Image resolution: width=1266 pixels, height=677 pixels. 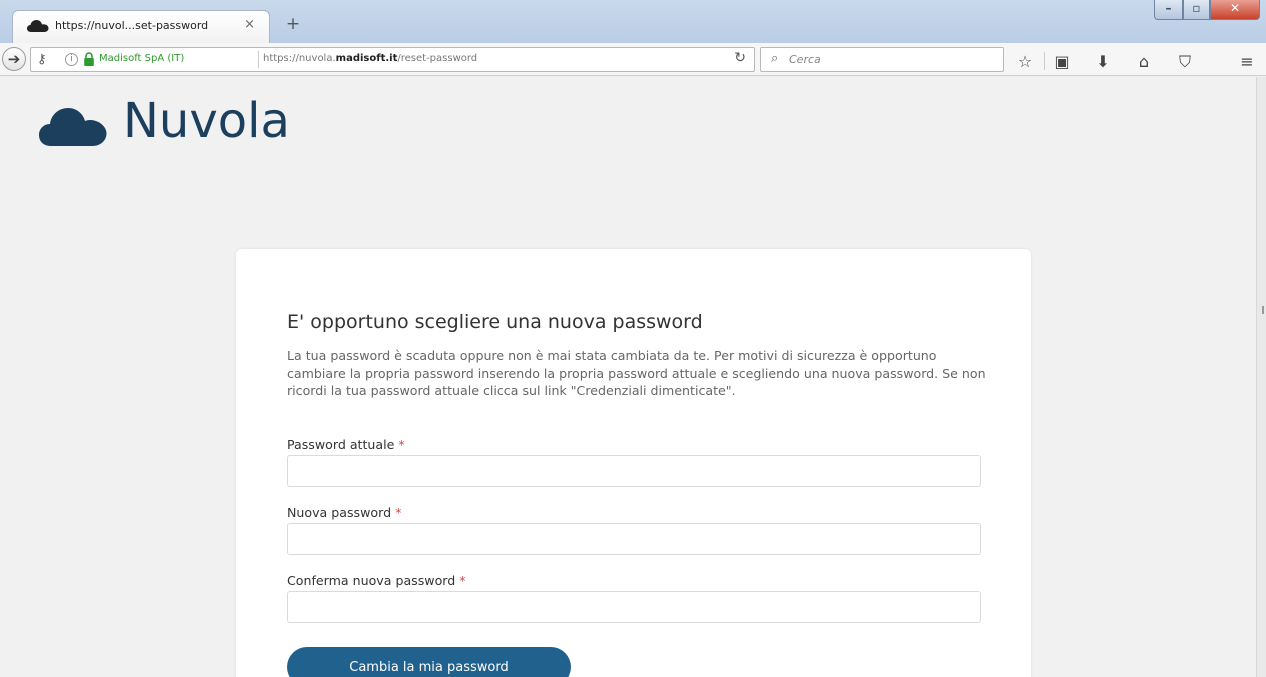 I want to click on current-password-input, so click(x=634, y=471).